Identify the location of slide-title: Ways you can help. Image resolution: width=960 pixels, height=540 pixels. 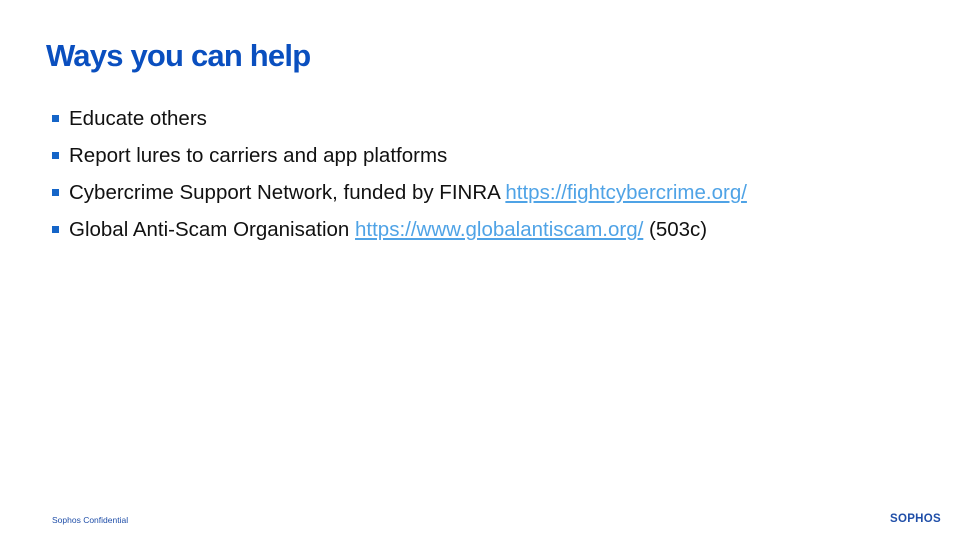
(178, 55).